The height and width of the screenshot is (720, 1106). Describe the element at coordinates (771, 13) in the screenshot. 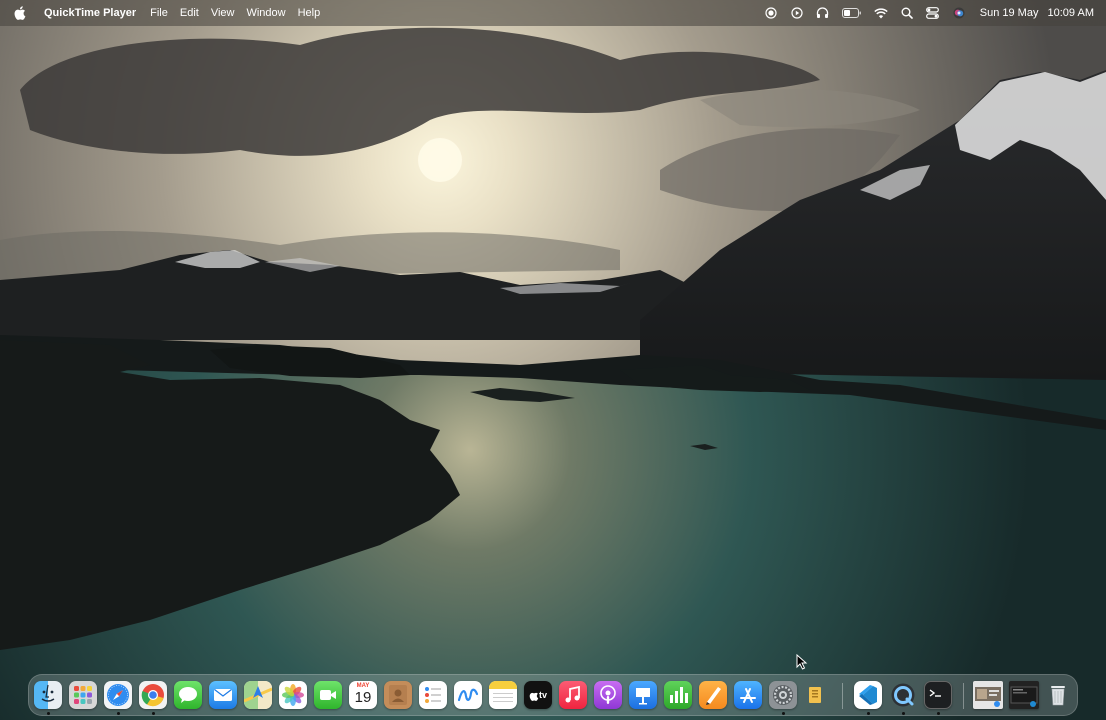

I see `screen-record-icon` at that location.